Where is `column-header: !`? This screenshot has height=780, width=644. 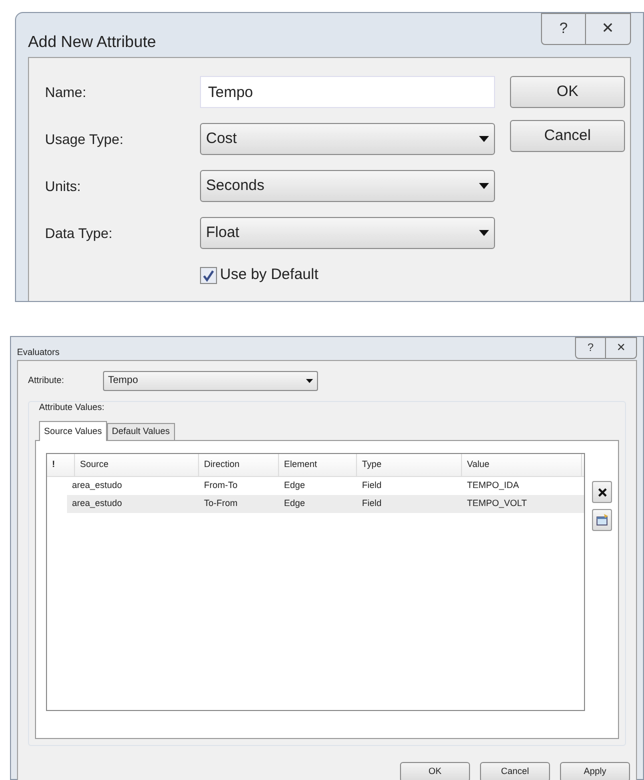
column-header: ! is located at coordinates (61, 465).